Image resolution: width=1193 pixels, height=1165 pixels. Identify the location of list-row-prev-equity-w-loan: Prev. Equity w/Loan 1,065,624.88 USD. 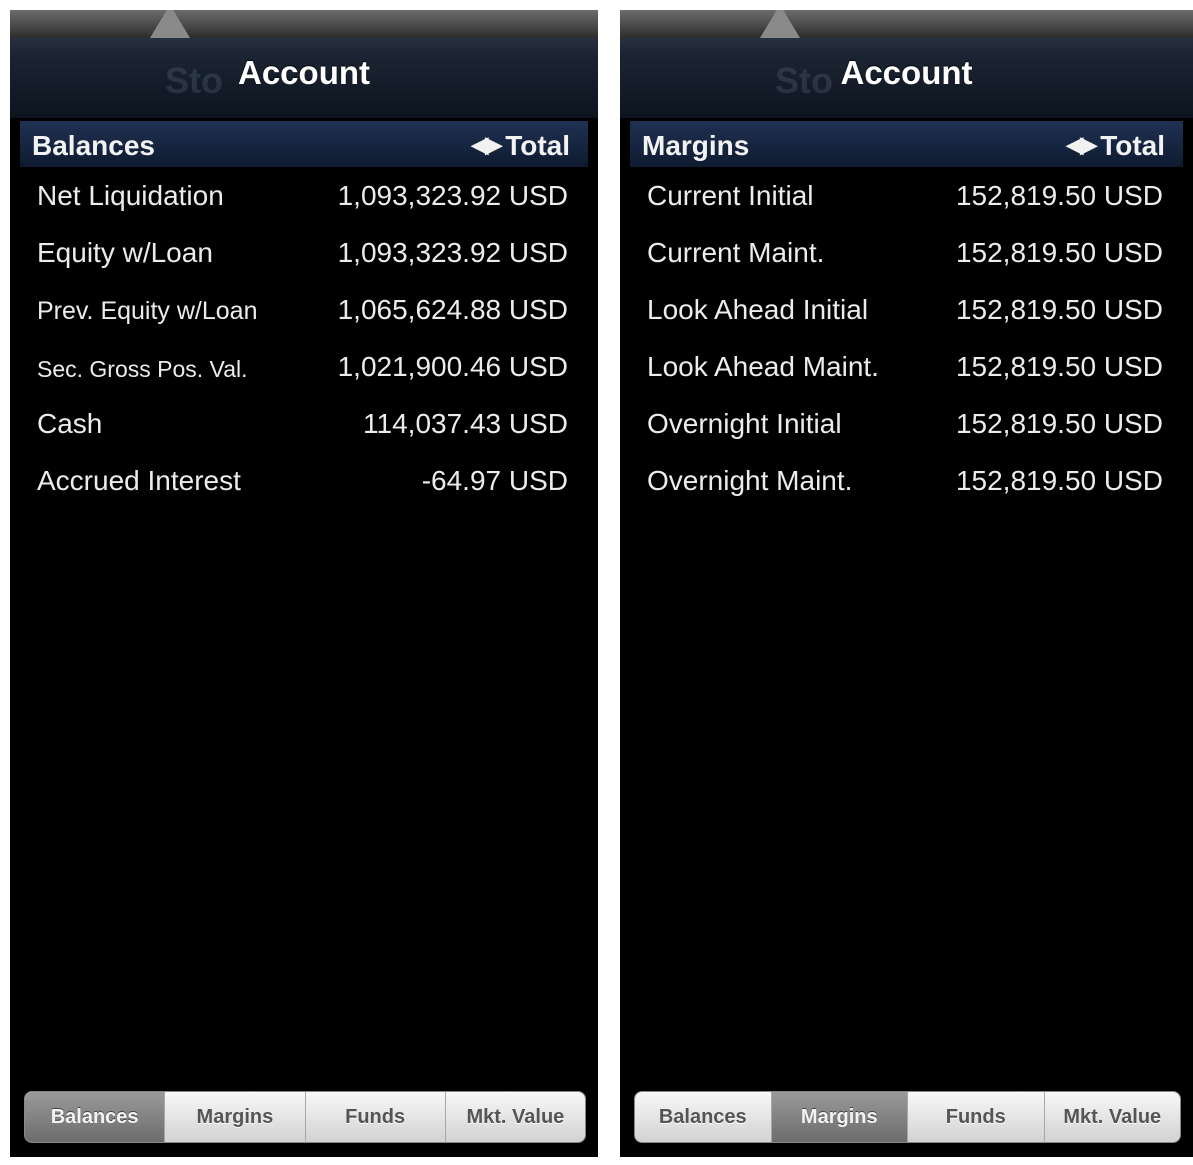
(304, 309).